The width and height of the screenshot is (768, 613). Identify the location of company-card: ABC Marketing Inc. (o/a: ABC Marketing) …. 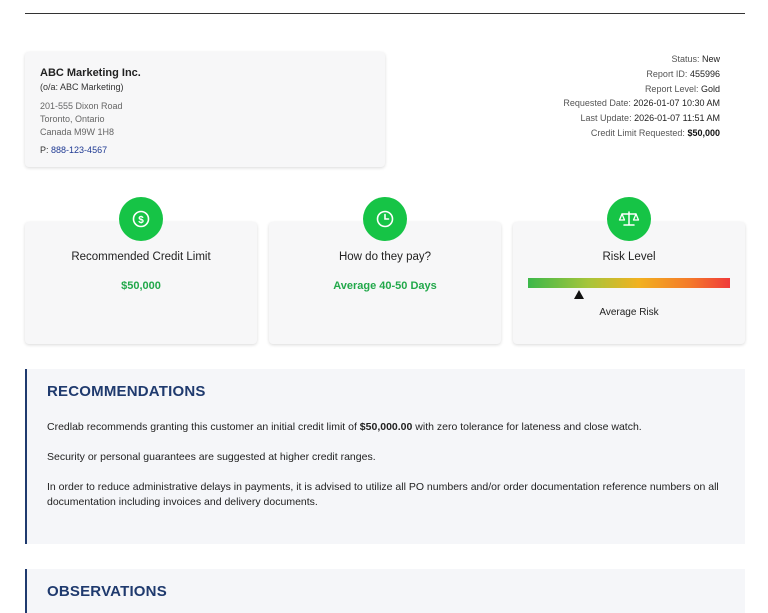
(205, 109).